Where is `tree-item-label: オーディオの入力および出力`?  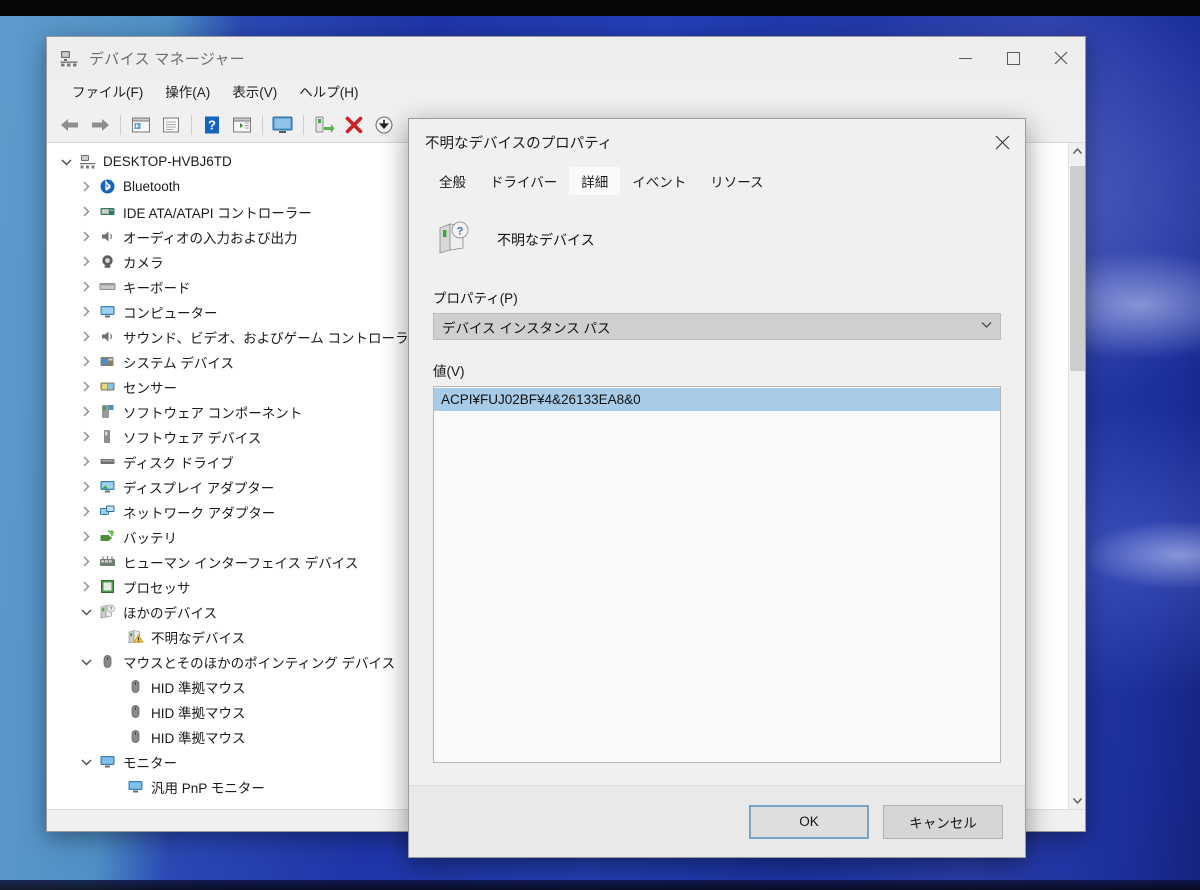 tree-item-label: オーディオの入力および出力 is located at coordinates (210, 238).